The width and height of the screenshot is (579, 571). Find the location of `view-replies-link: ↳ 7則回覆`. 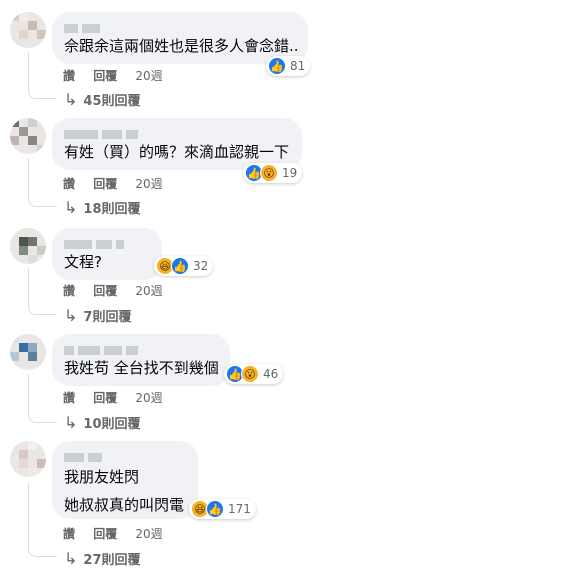

view-replies-link: ↳ 7則回覆 is located at coordinates (97, 315).